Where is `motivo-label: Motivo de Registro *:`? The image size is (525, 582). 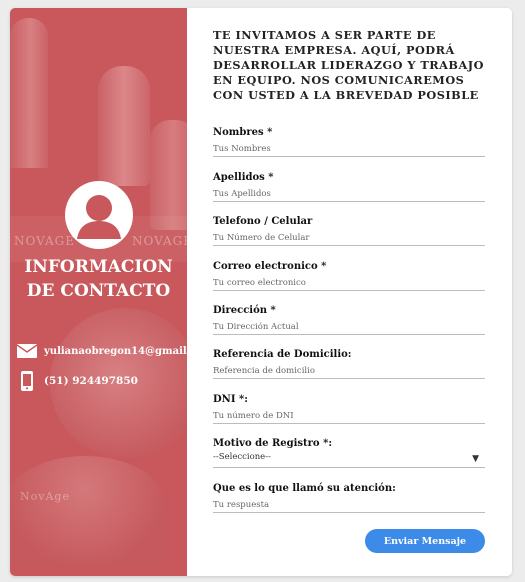
motivo-label: Motivo de Registro *: is located at coordinates (273, 443).